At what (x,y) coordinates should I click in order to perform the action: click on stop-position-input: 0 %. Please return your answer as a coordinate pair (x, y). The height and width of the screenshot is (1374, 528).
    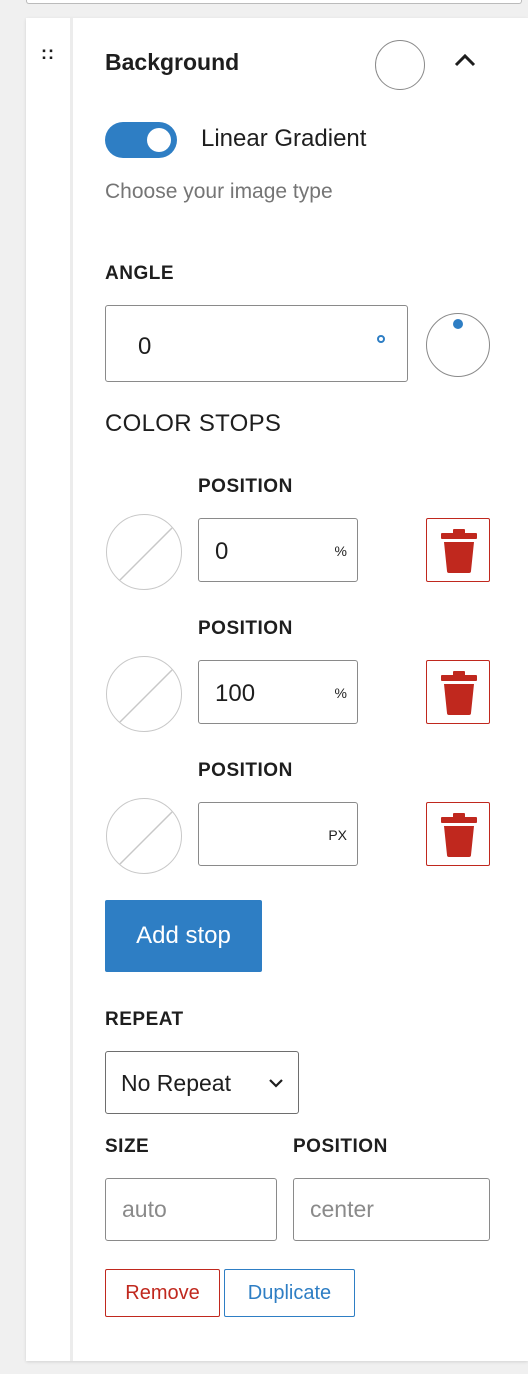
    Looking at the image, I should click on (278, 550).